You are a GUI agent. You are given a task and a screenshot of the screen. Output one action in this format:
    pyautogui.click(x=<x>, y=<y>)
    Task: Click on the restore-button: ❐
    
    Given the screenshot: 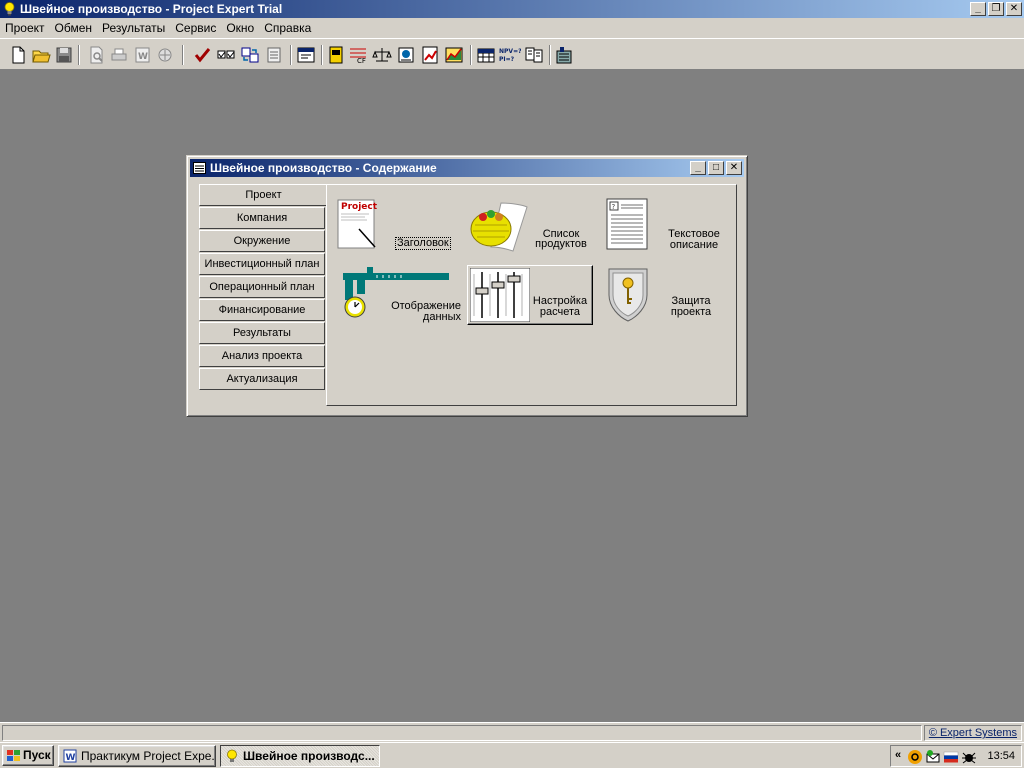 What is the action you would take?
    pyautogui.click(x=996, y=9)
    